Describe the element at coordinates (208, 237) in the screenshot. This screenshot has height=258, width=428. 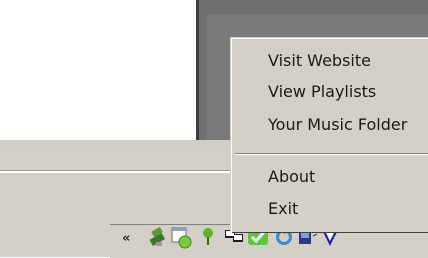
I see `green-pin-icon` at that location.